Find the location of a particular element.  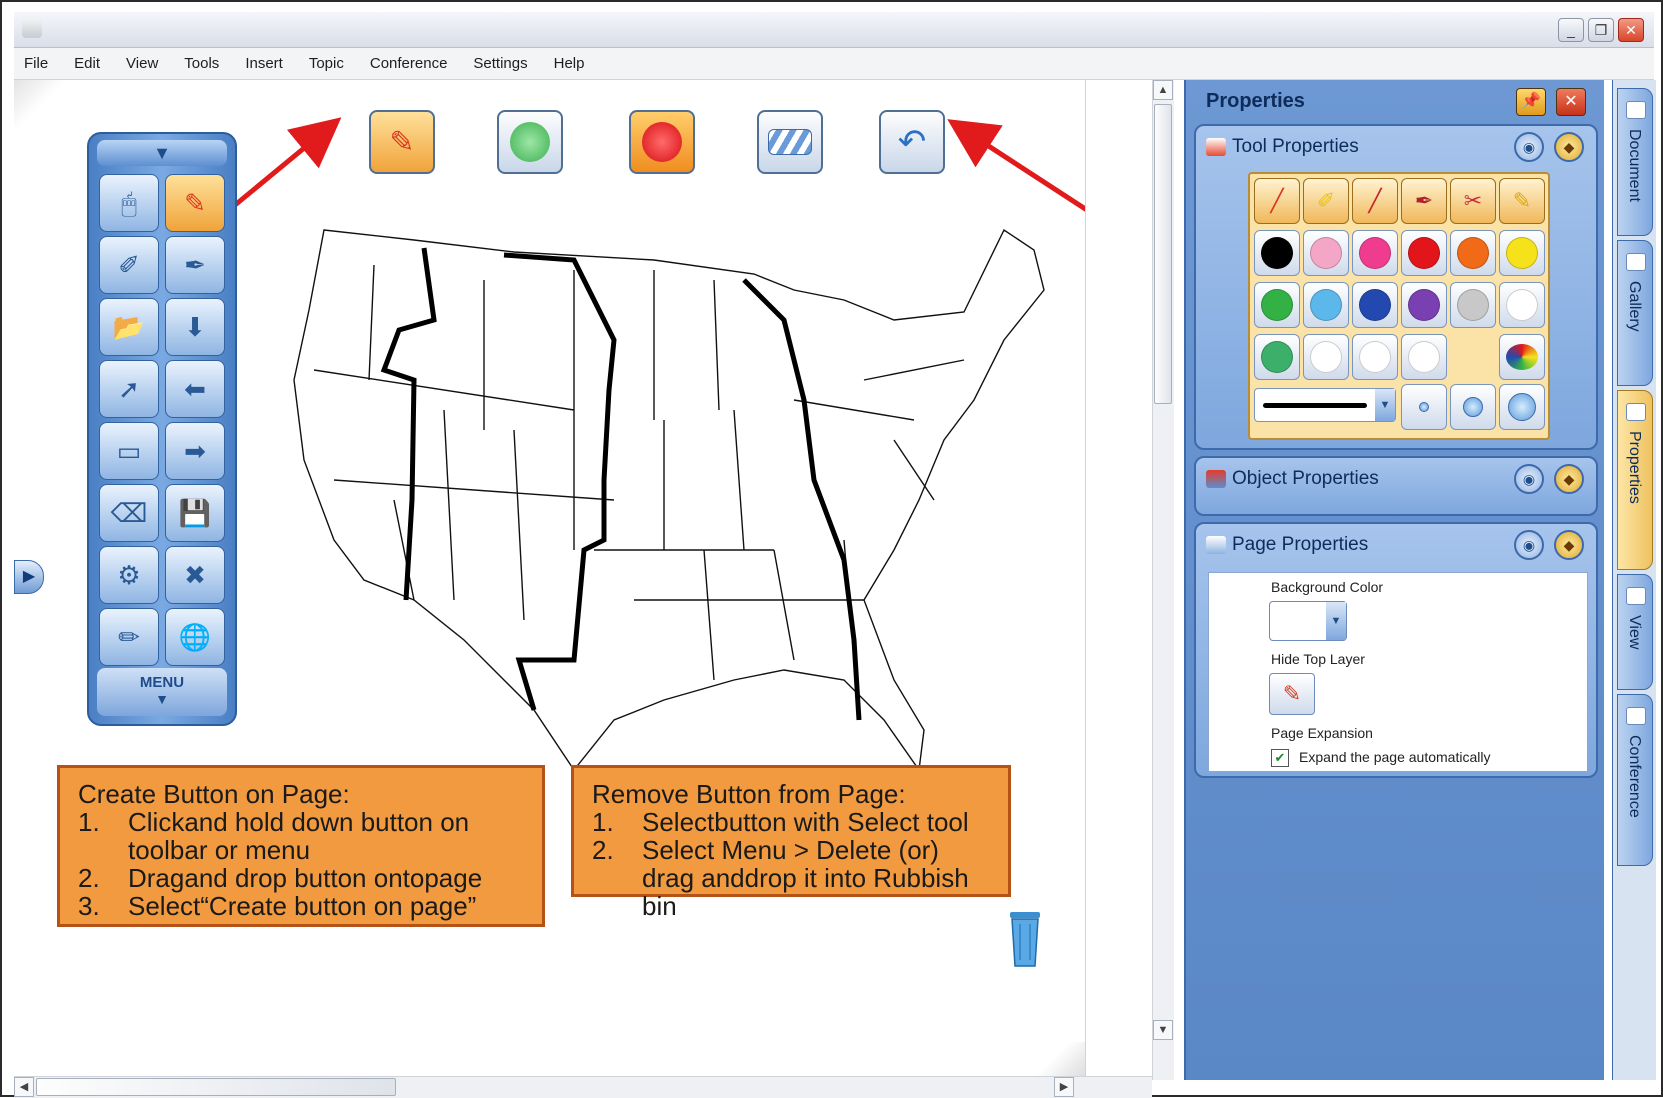

tool-properties-section: Tool Properties ◉ ◆ ╱ ✐ ╱ ✒ ✂ ✎ ▼ is located at coordinates (1396, 287).